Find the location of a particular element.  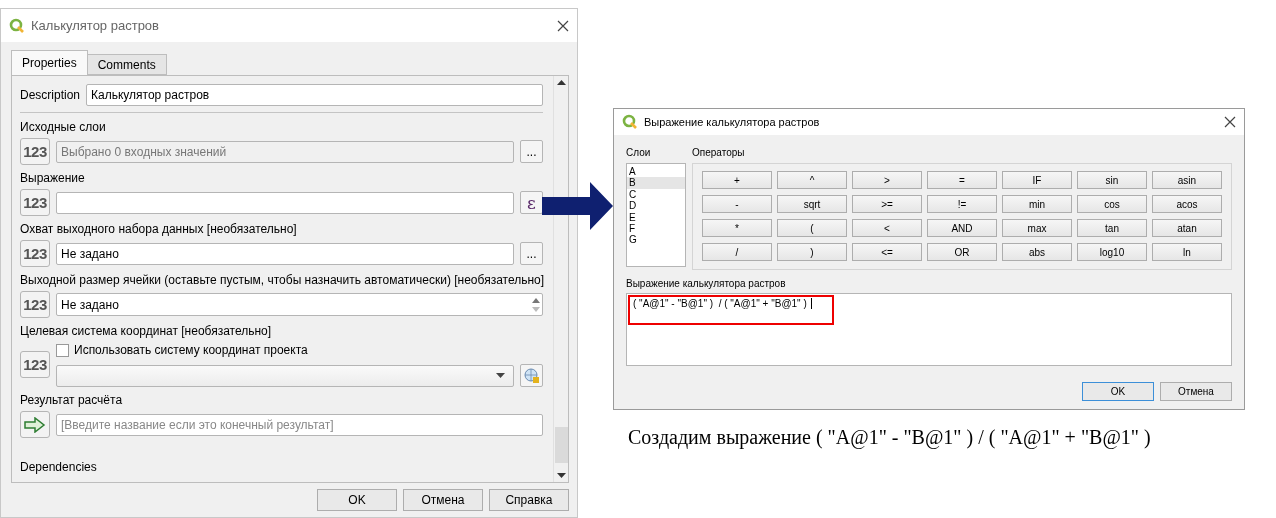

operator-button: = is located at coordinates (962, 180).